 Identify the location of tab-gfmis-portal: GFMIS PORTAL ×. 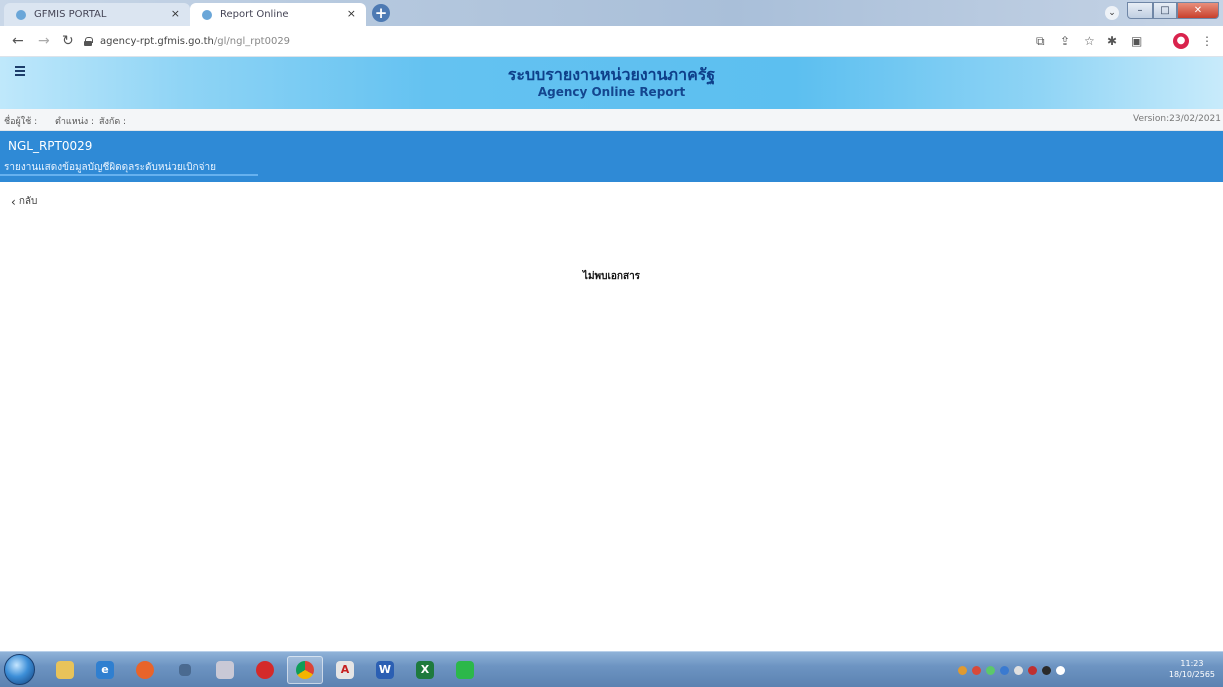
(97, 14).